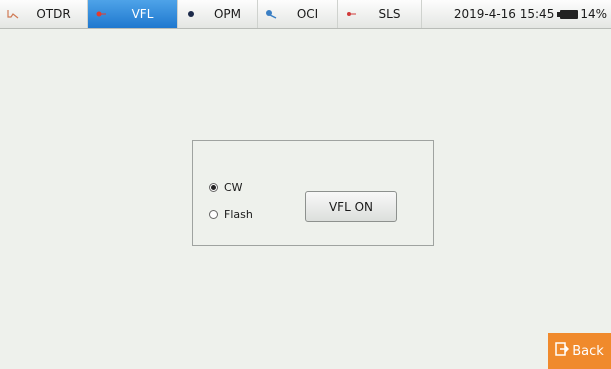  What do you see at coordinates (562, 351) in the screenshot?
I see `exit-icon` at bounding box center [562, 351].